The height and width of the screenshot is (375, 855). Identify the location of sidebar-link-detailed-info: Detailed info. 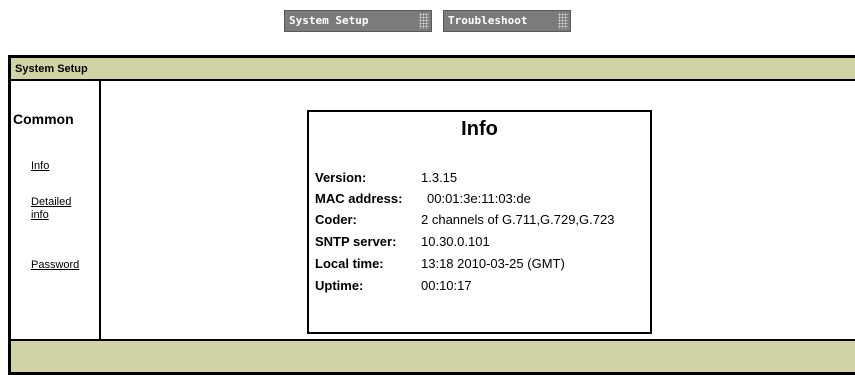
(61, 209).